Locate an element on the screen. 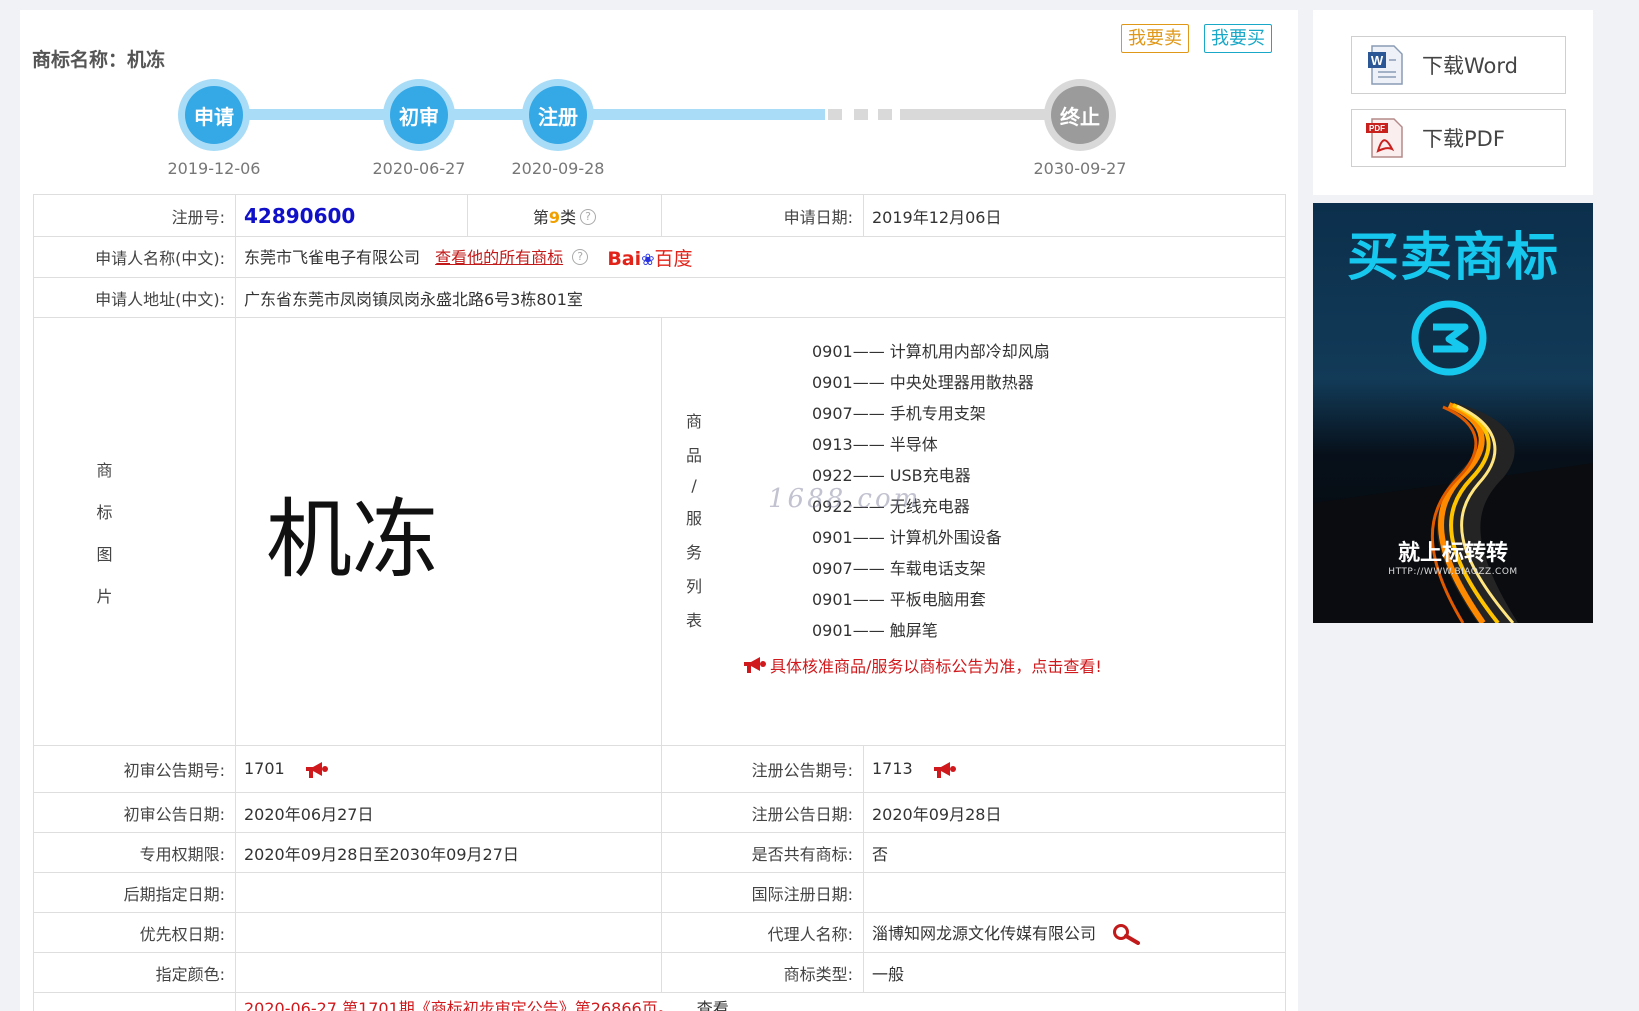  applicant-addr-label: 申请人地址(中文): is located at coordinates (134, 297).